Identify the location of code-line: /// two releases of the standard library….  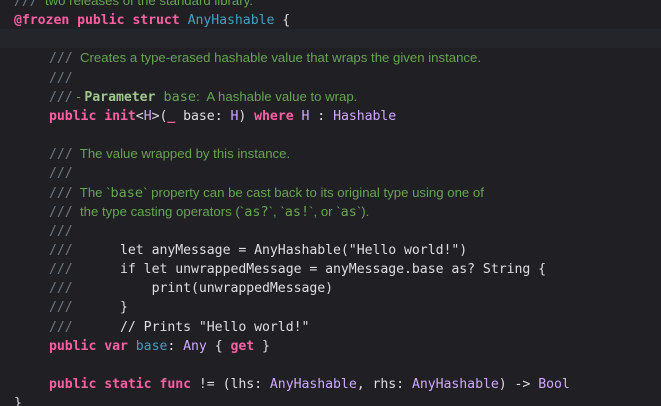
(133, 5).